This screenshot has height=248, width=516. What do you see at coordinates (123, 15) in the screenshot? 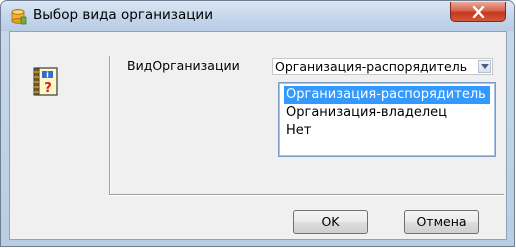
I see `window-title: Выбор вида организации` at bounding box center [123, 15].